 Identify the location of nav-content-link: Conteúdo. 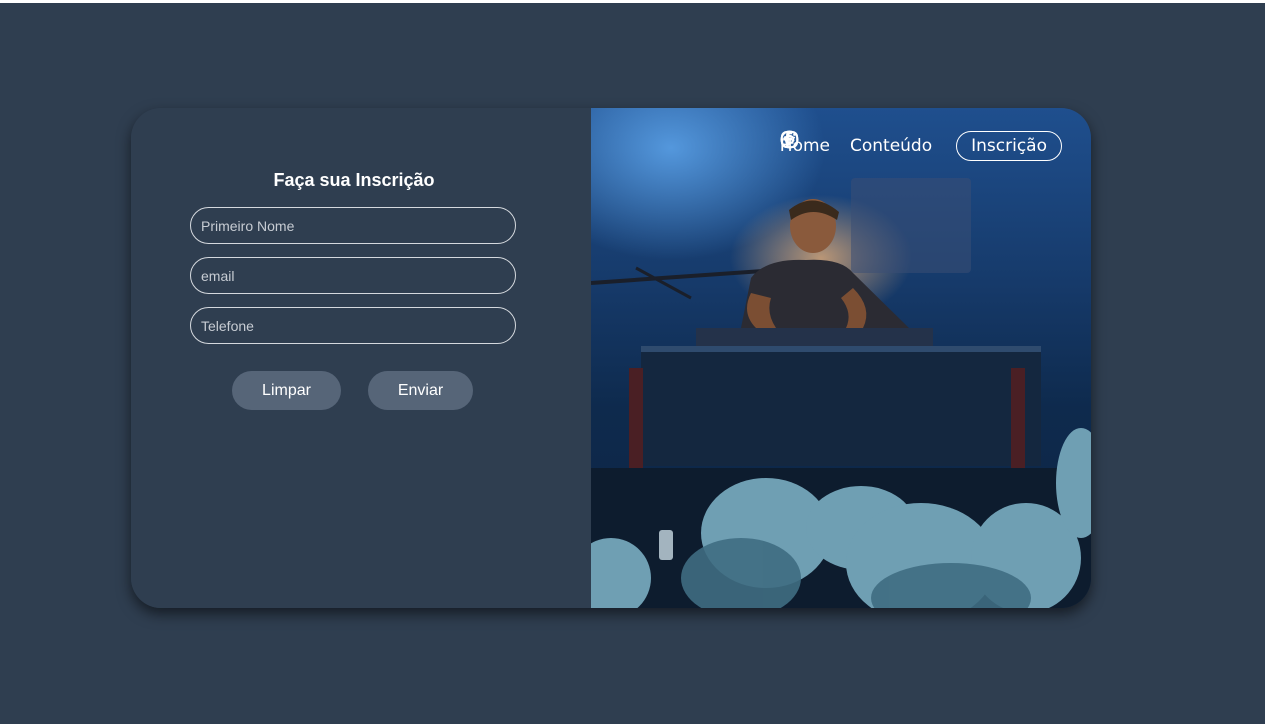
(891, 146).